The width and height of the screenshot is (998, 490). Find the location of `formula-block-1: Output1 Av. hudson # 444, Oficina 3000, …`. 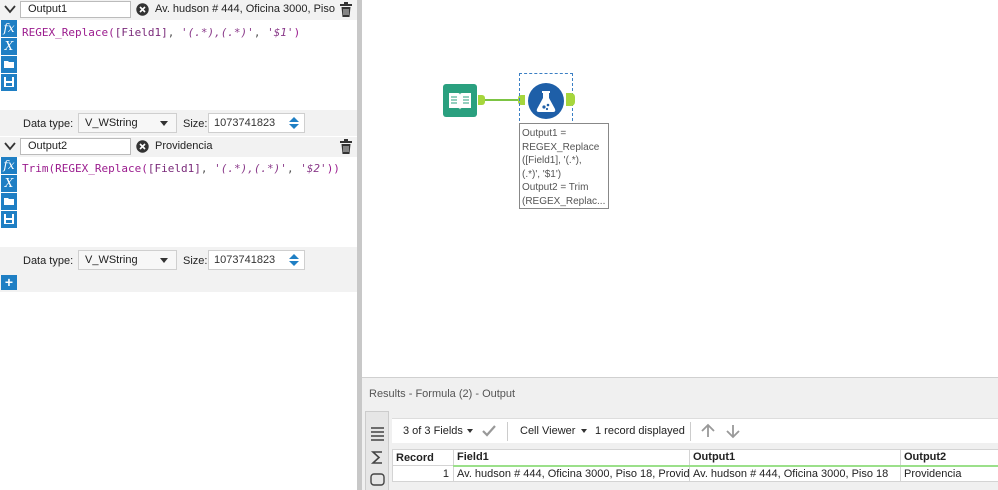

formula-block-1: Output1 Av. hudson # 444, Oficina 3000, … is located at coordinates (178, 68).